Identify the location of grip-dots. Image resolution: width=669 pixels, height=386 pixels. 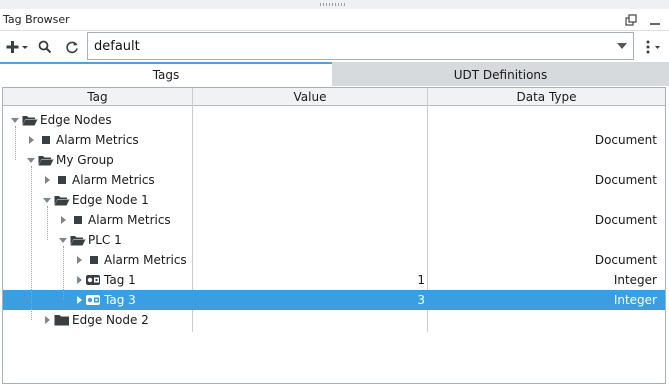
(333, 4).